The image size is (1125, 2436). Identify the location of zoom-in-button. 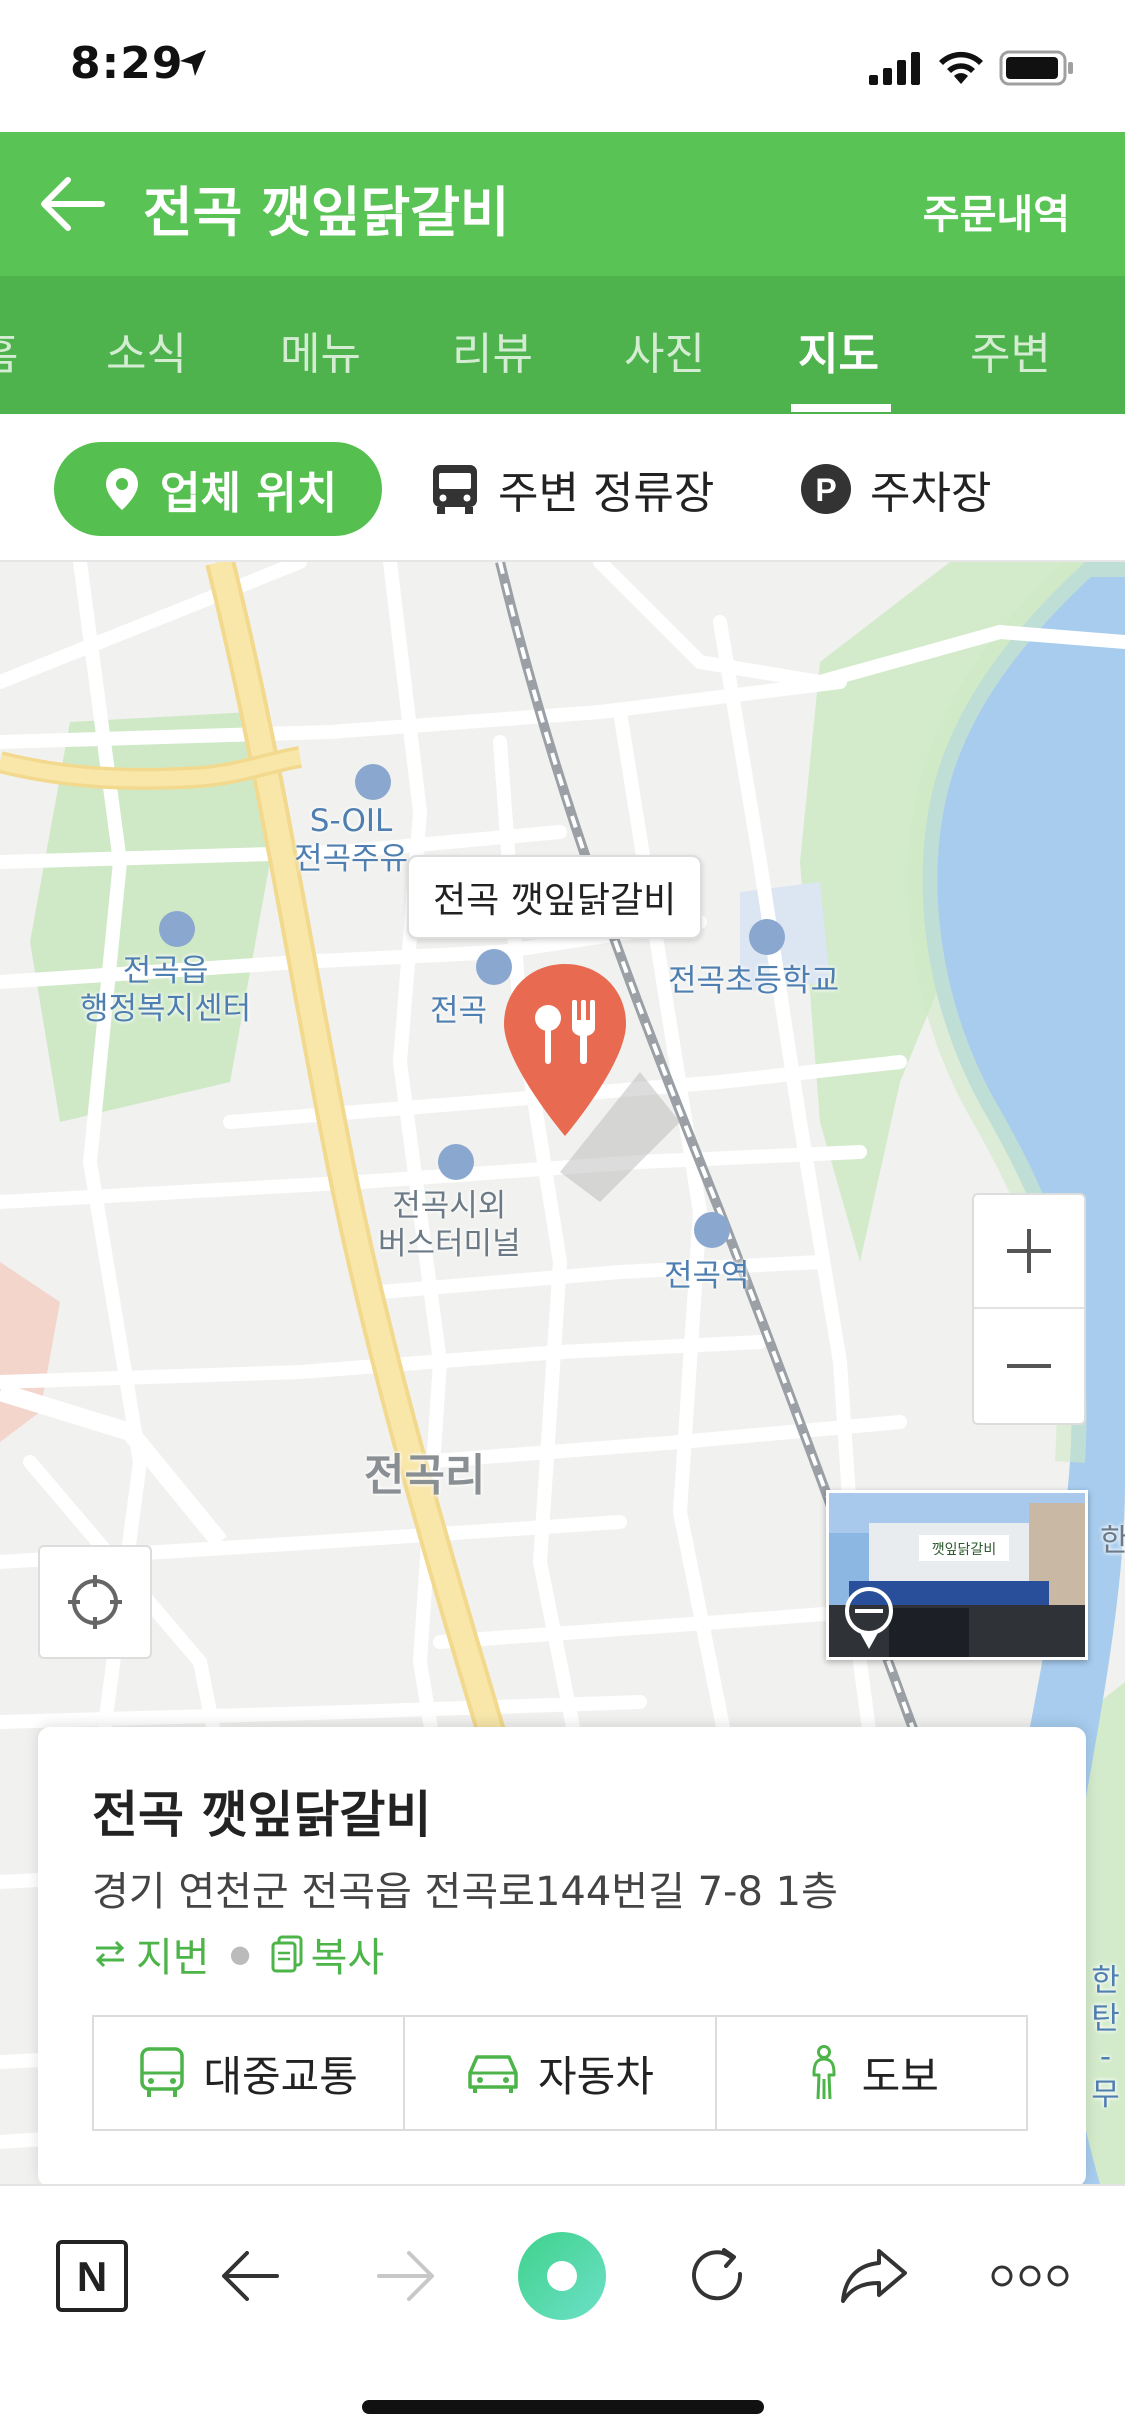
(1029, 1252).